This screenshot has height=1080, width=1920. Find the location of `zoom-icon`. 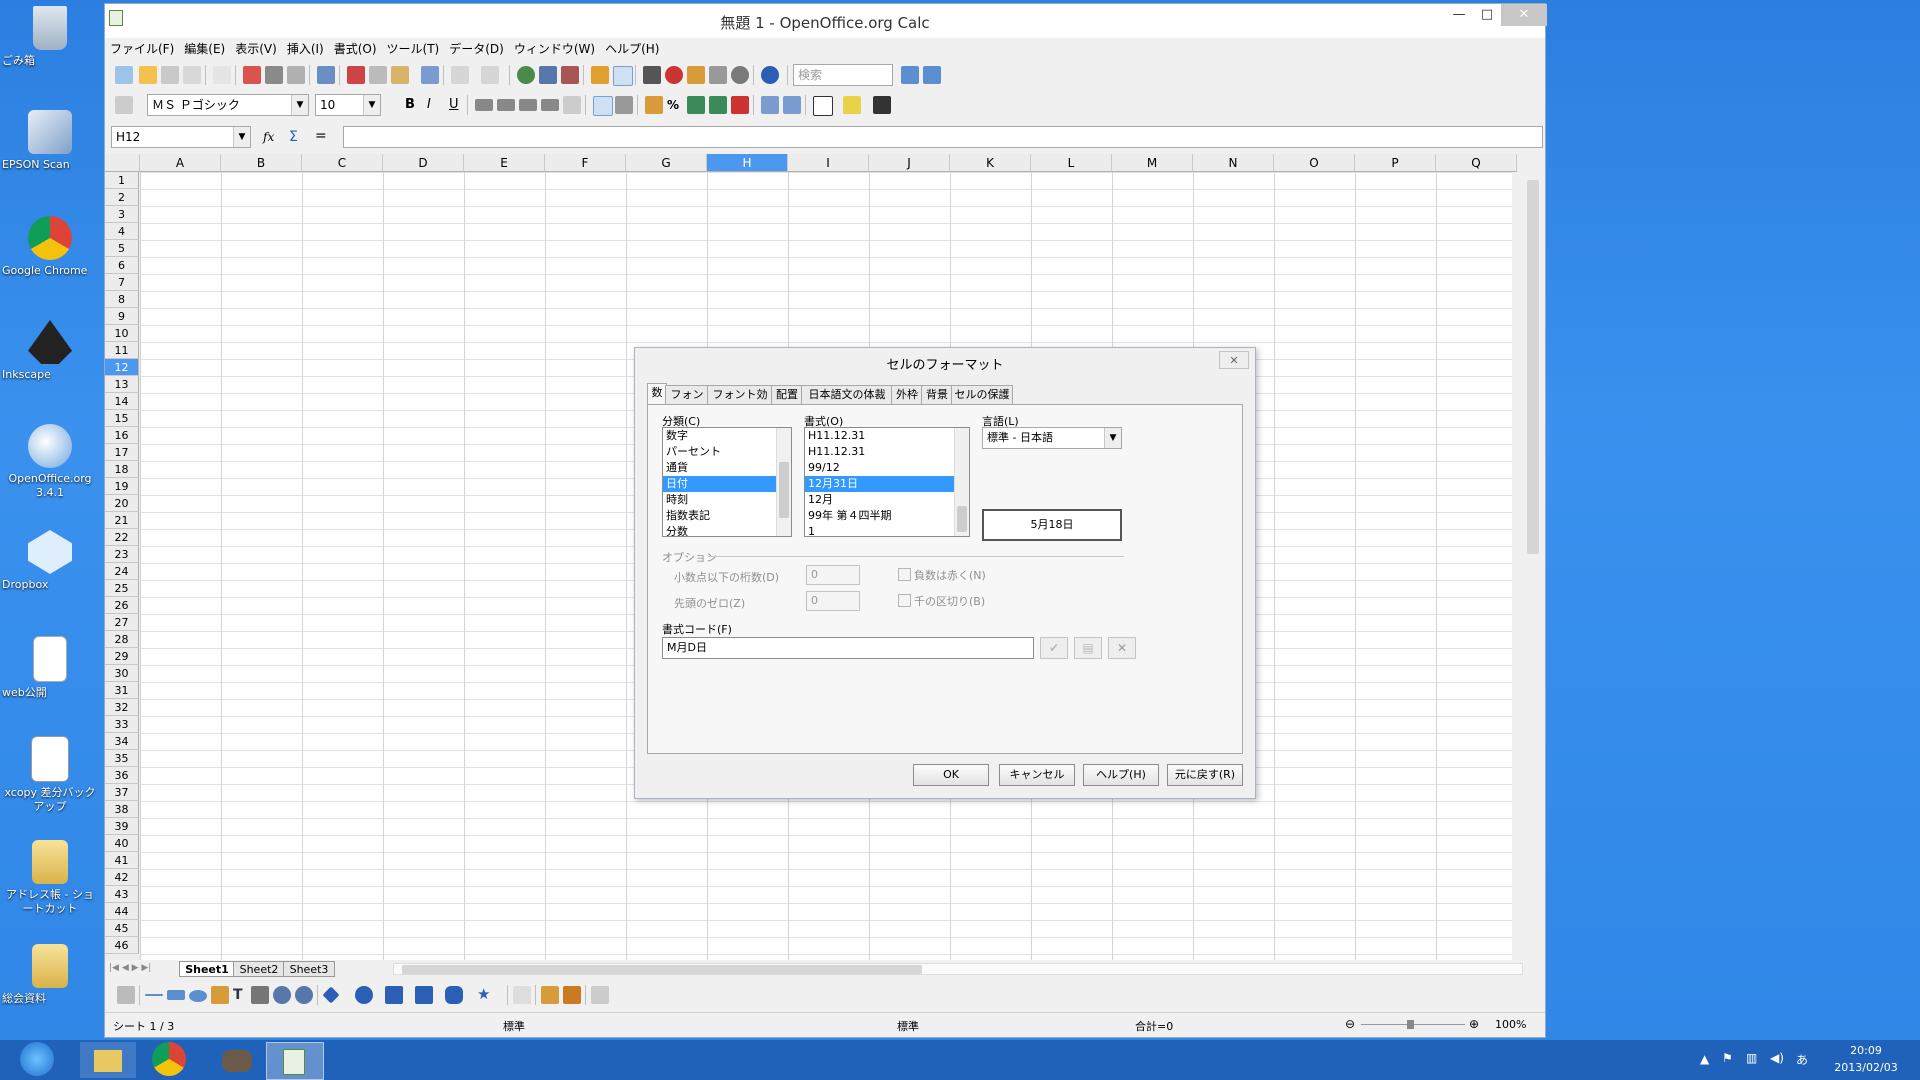

zoom-icon is located at coordinates (740, 75).